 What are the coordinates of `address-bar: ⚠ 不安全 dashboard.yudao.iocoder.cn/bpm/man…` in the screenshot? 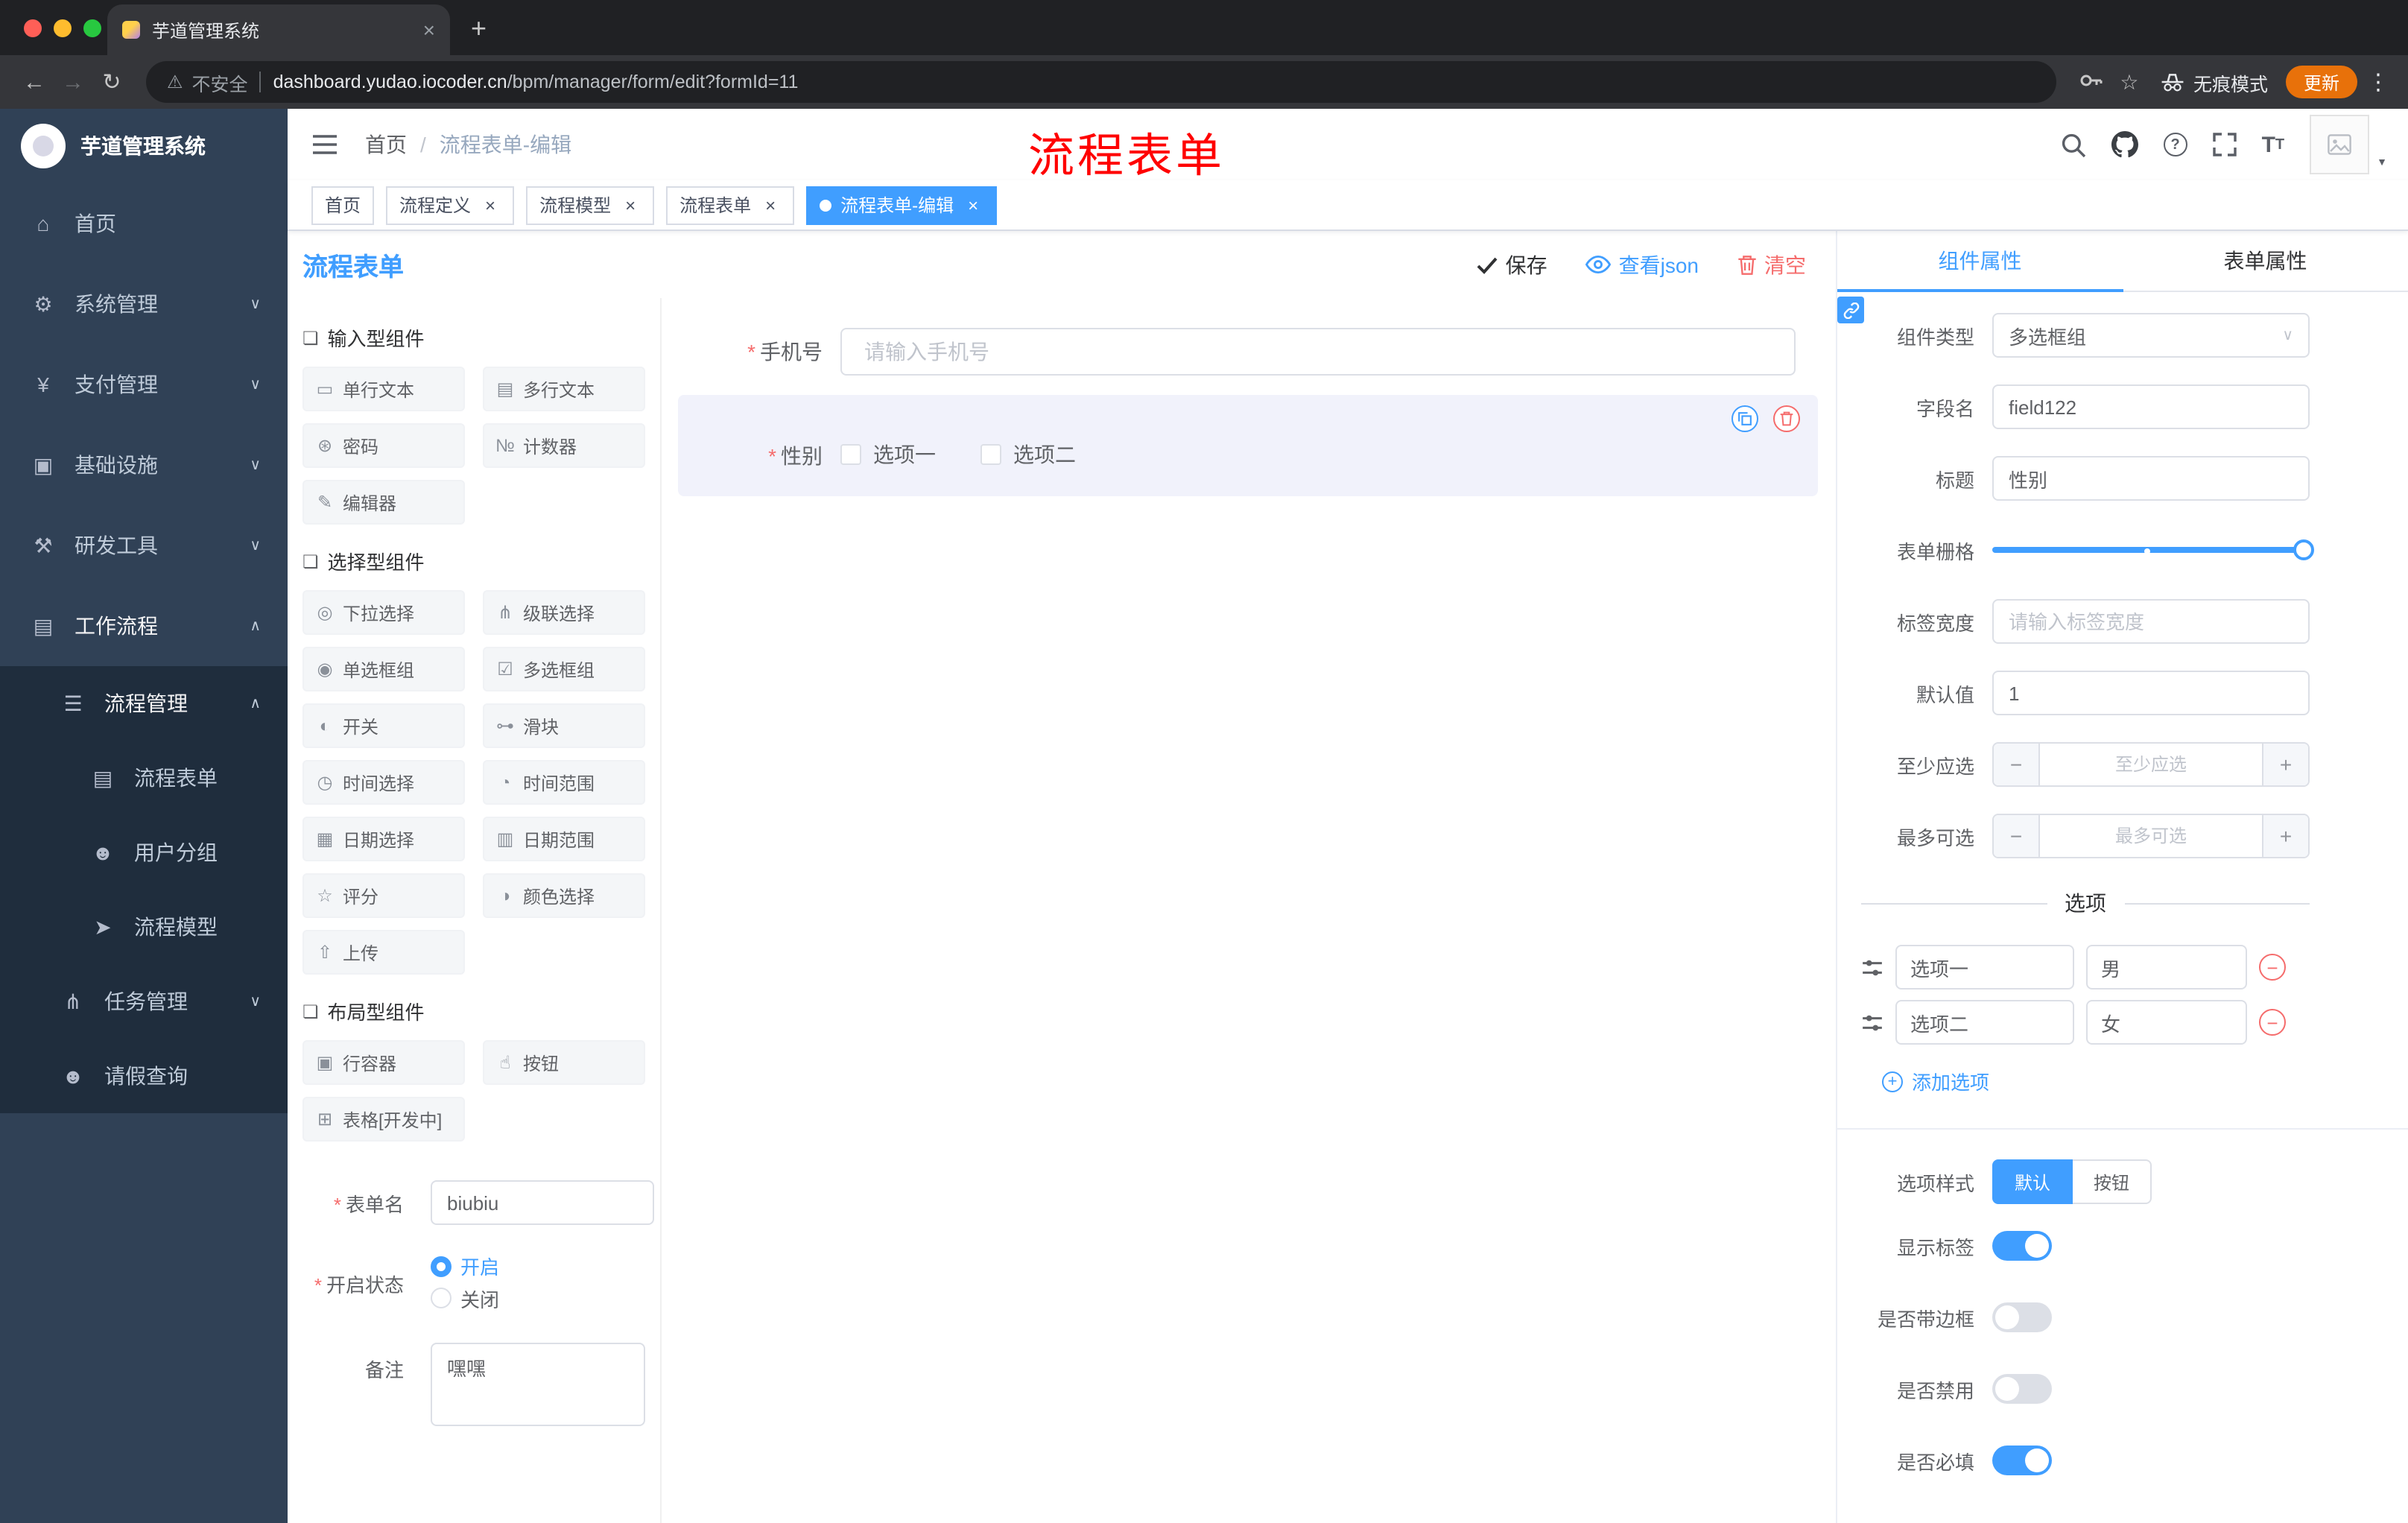 It's located at (1101, 82).